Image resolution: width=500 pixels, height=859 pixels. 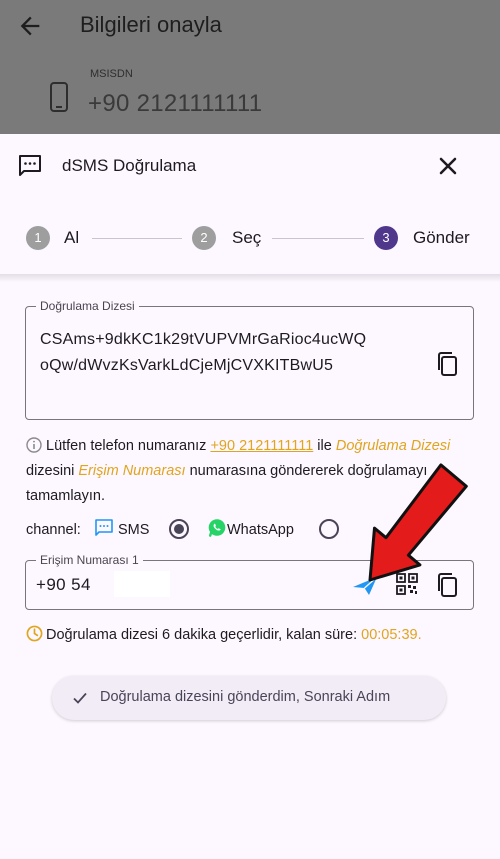 I want to click on whatsapp-icon, so click(x=217, y=528).